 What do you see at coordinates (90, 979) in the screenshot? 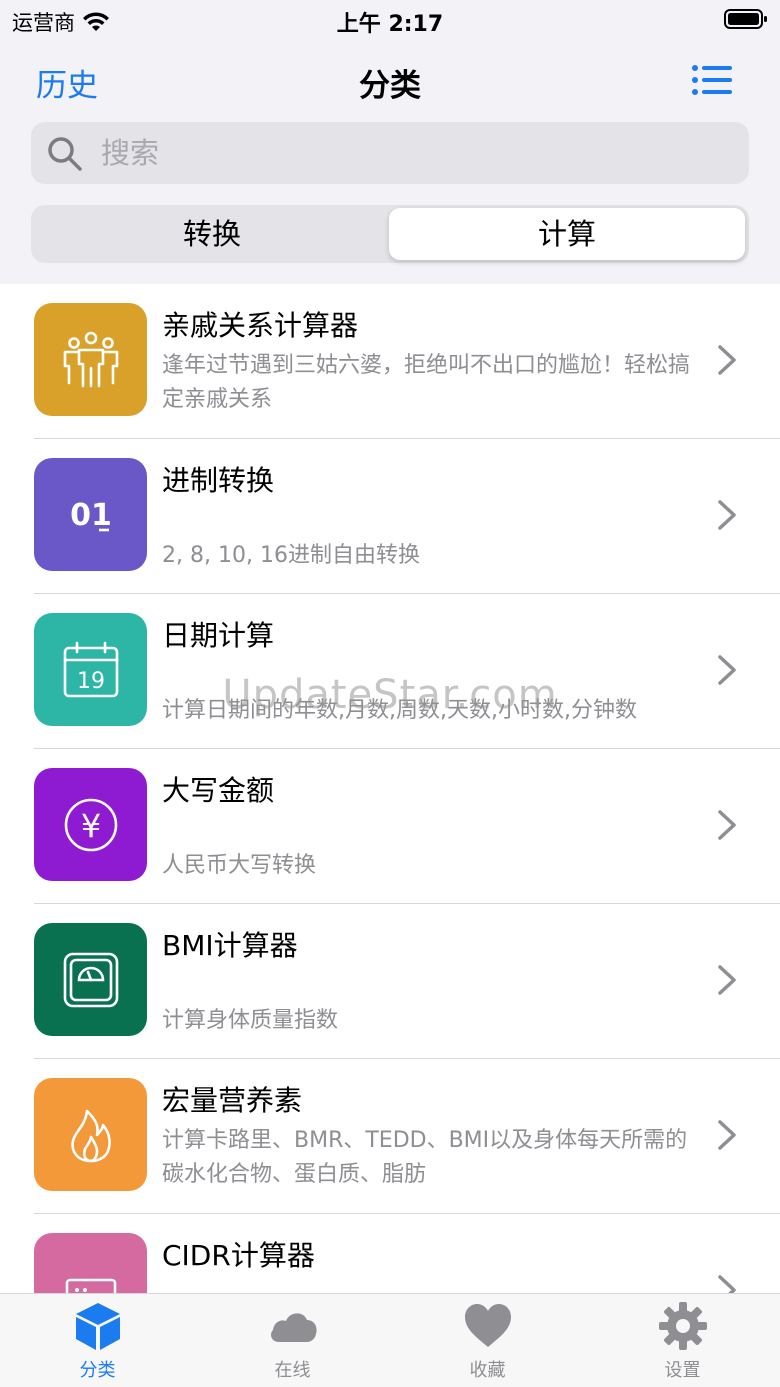
I see `scale-icon` at bounding box center [90, 979].